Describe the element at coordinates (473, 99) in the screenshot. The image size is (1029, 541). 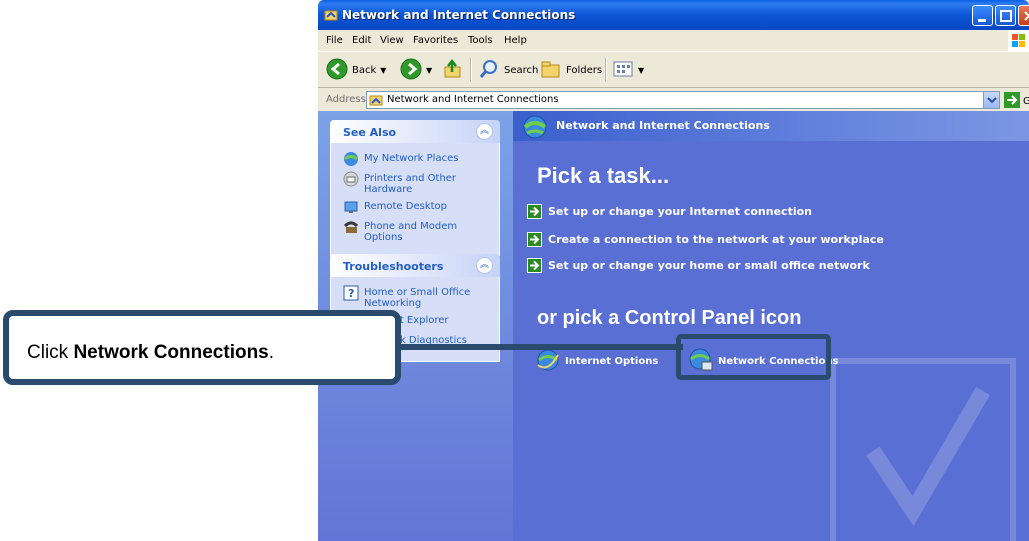
I see `address-value: Network and Internet Connections` at that location.